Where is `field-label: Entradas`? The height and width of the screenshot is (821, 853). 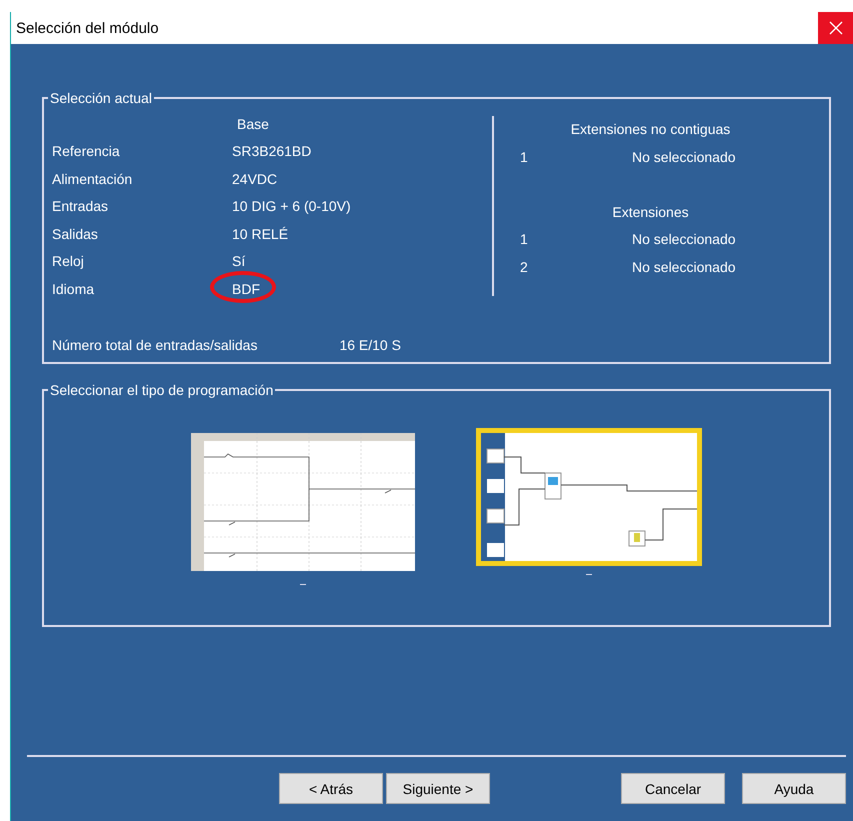 field-label: Entradas is located at coordinates (81, 206).